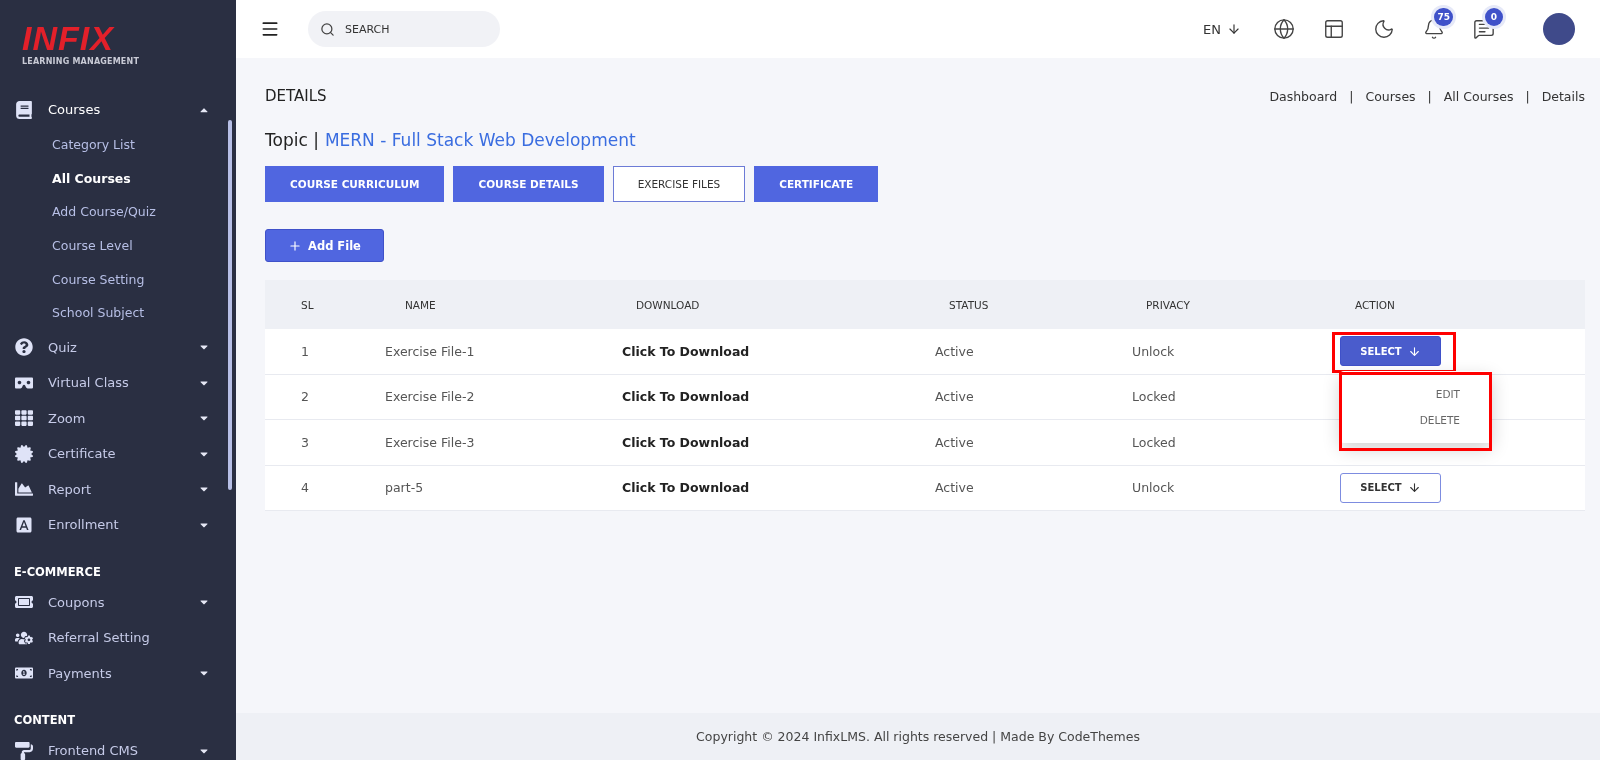 This screenshot has width=1600, height=760. I want to click on page-title: DETAILS, so click(296, 96).